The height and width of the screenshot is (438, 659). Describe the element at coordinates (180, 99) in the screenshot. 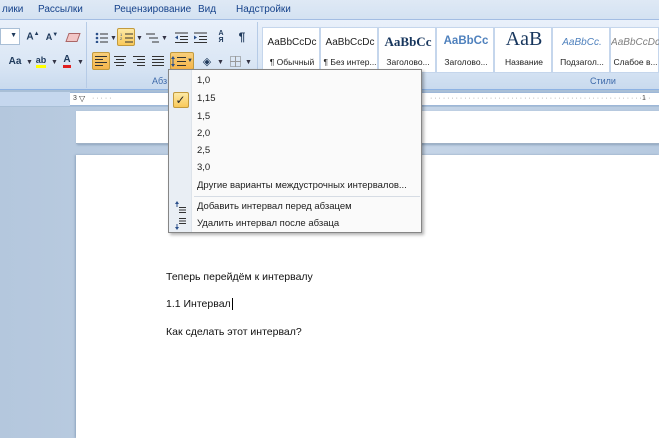

I see `checkmark-icon: ✓` at that location.